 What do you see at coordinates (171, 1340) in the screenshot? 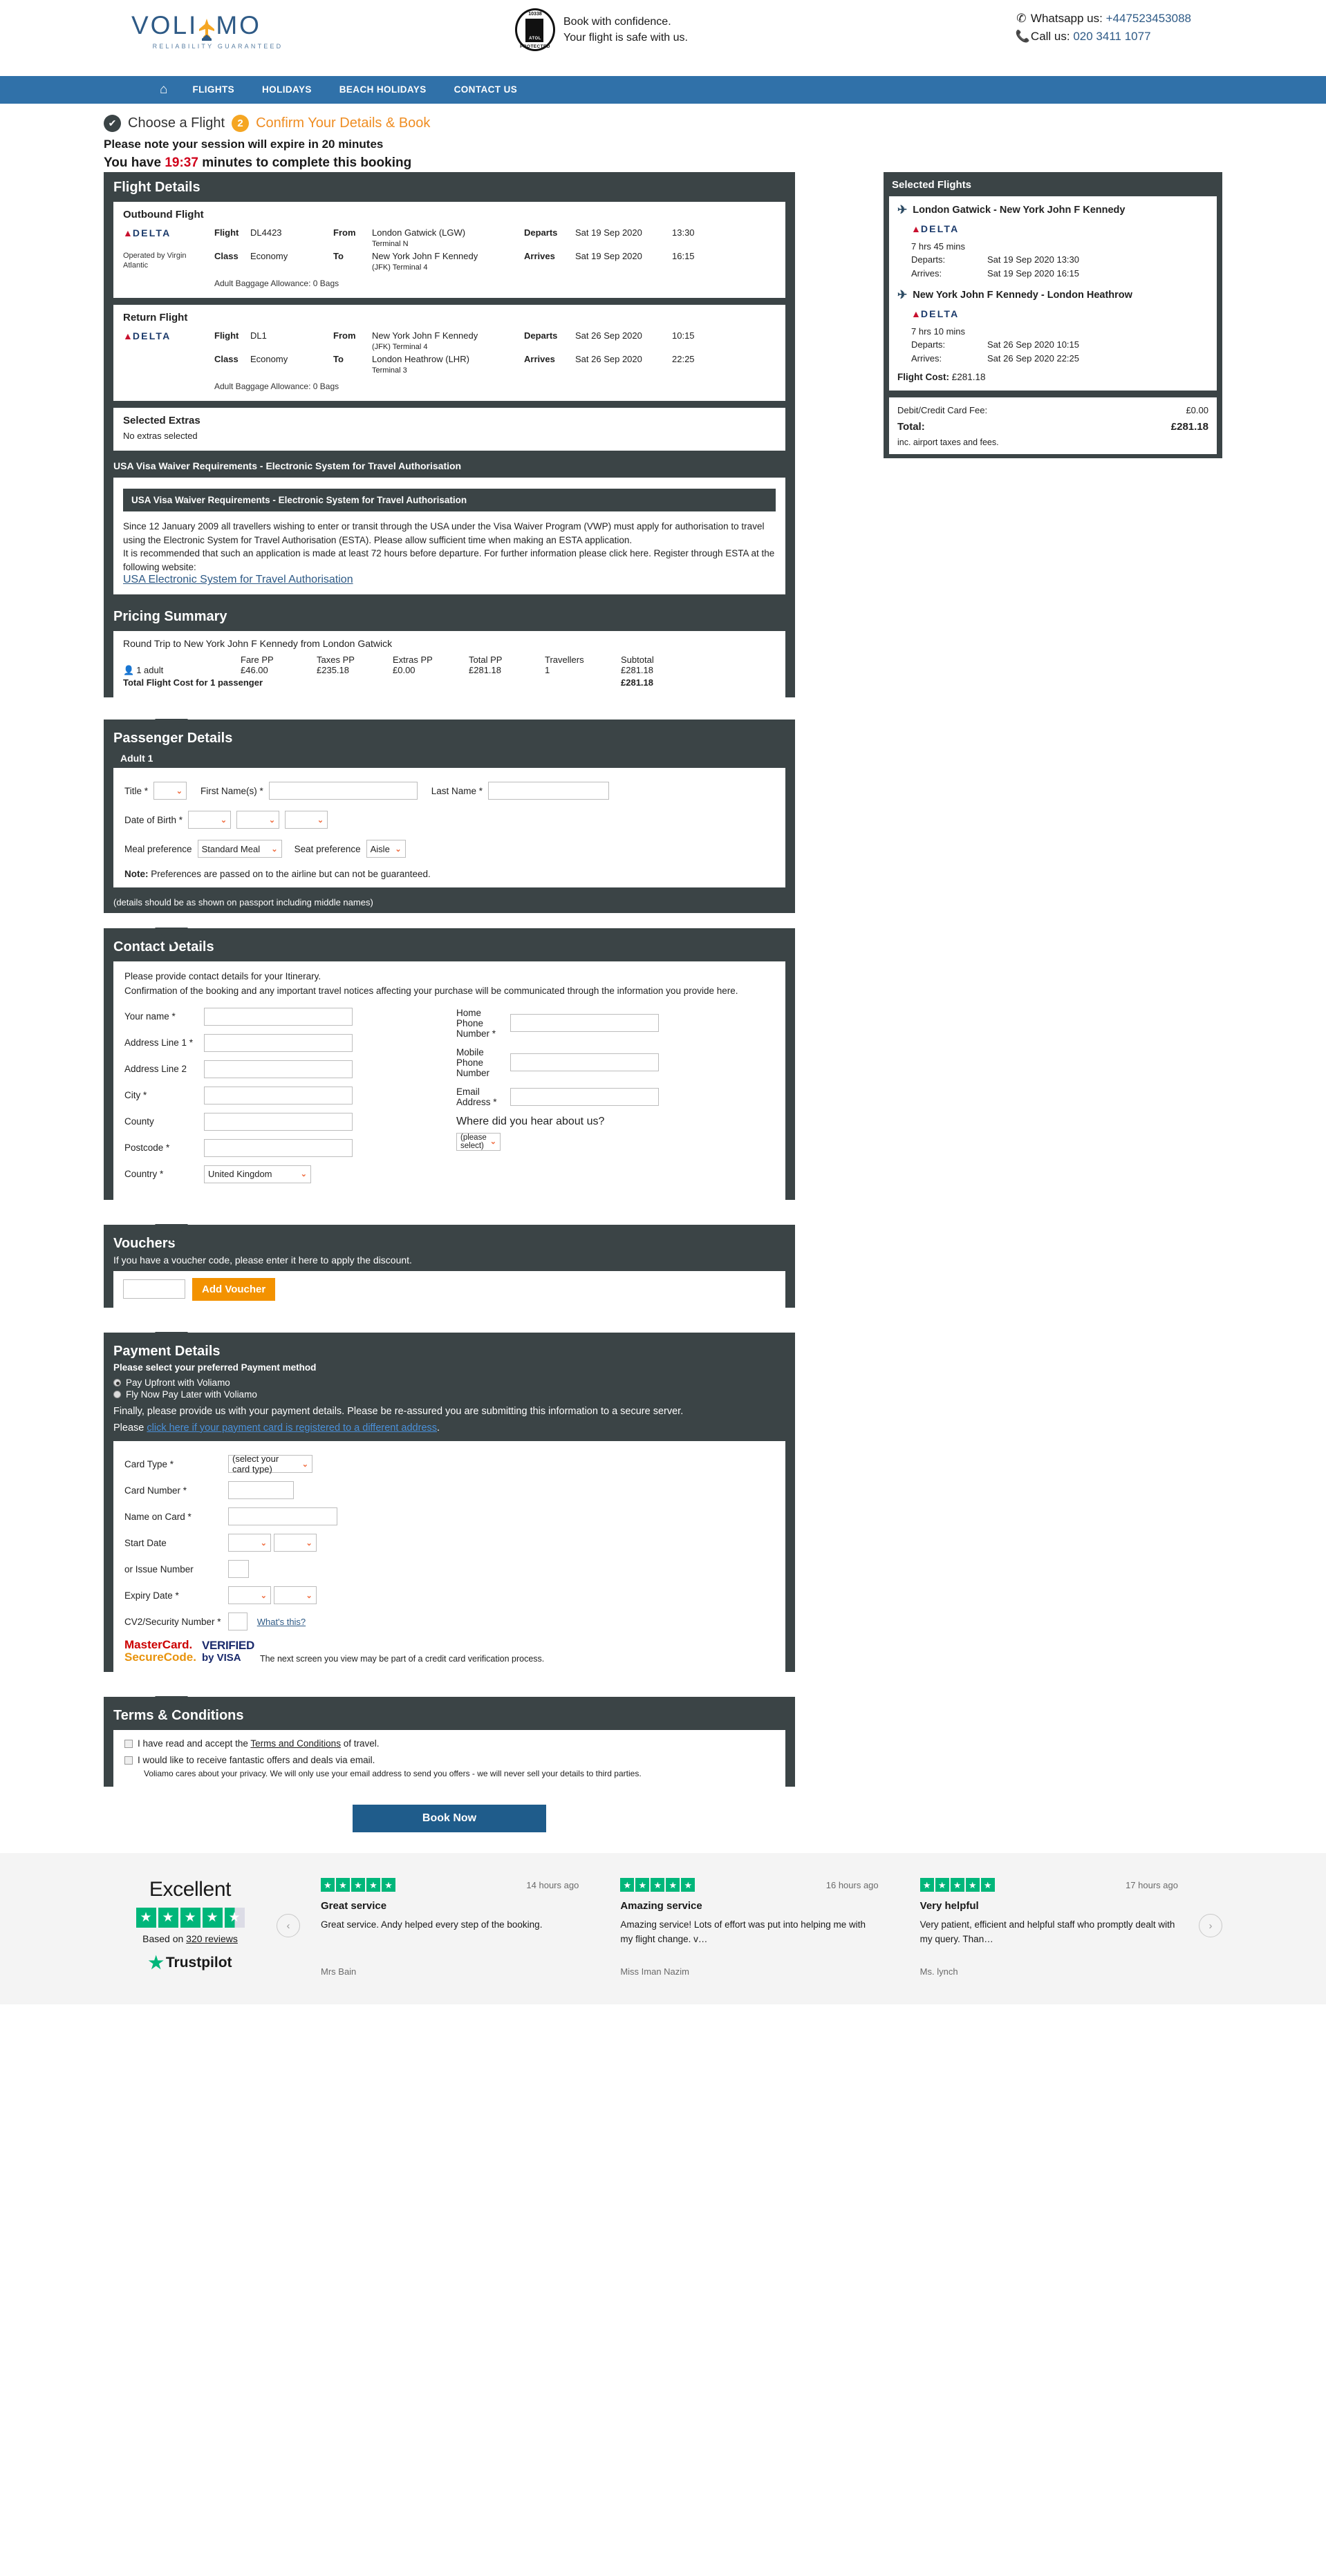
I see `panel-notch` at bounding box center [171, 1340].